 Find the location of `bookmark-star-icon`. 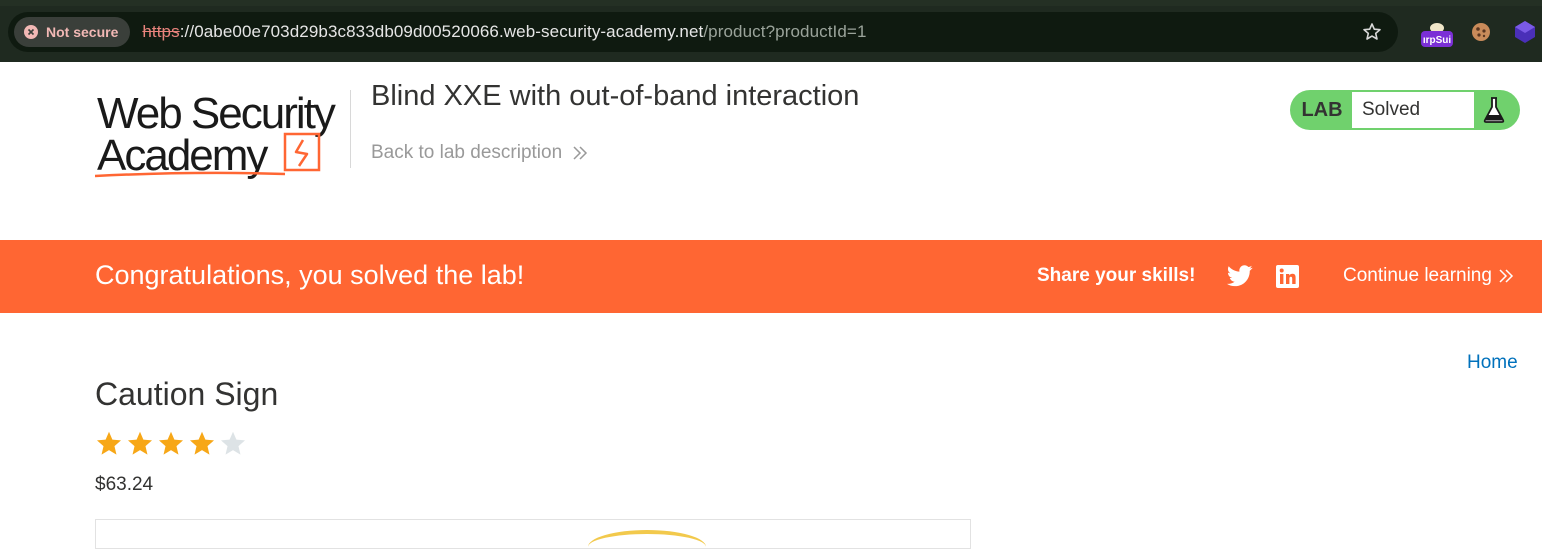

bookmark-star-icon is located at coordinates (1372, 32).